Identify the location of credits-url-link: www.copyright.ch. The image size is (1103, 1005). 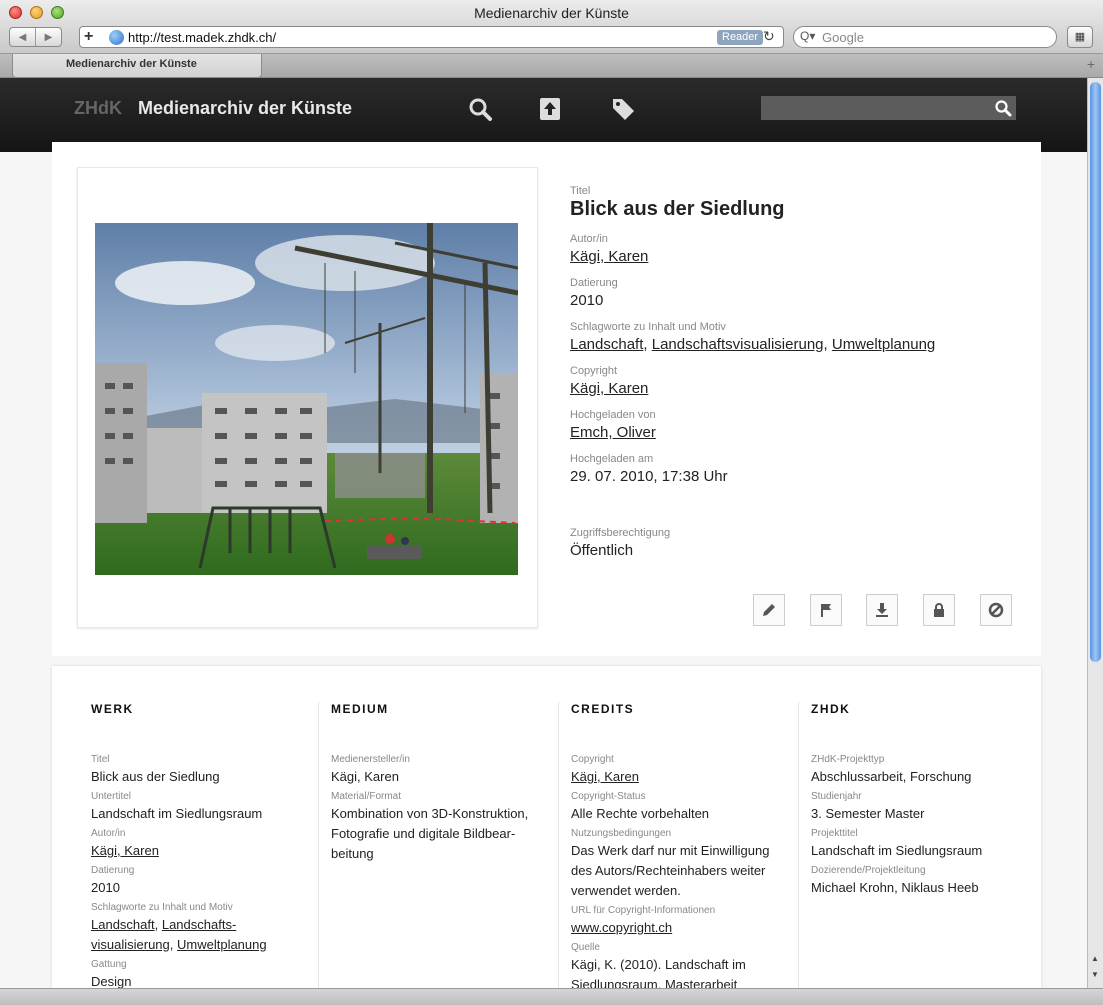
(621, 927).